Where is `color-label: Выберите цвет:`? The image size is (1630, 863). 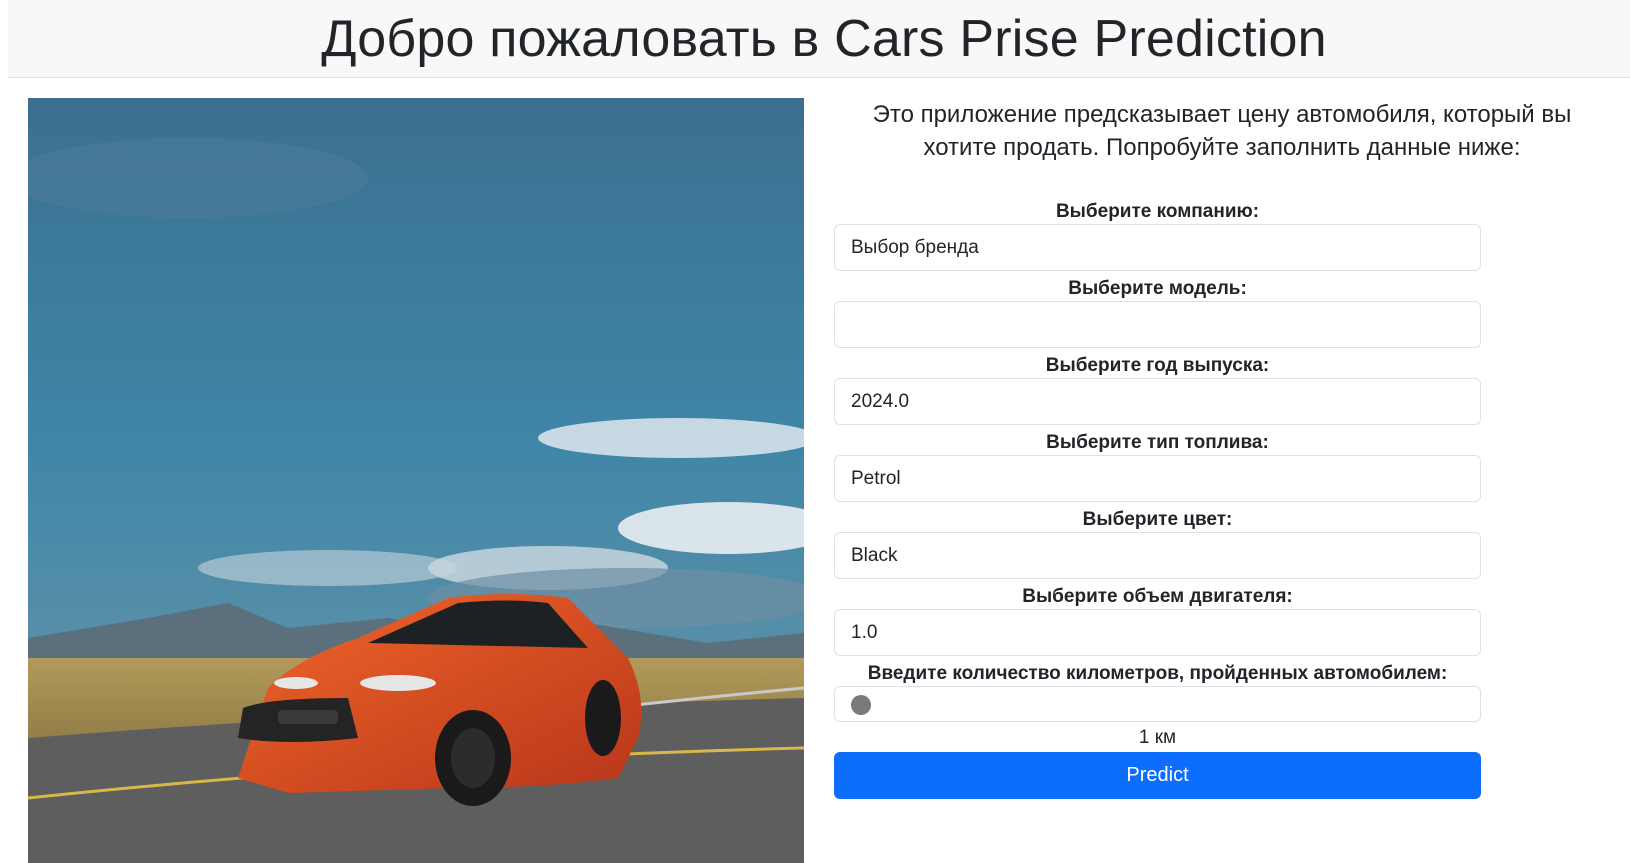
color-label: Выберите цвет: is located at coordinates (1157, 519).